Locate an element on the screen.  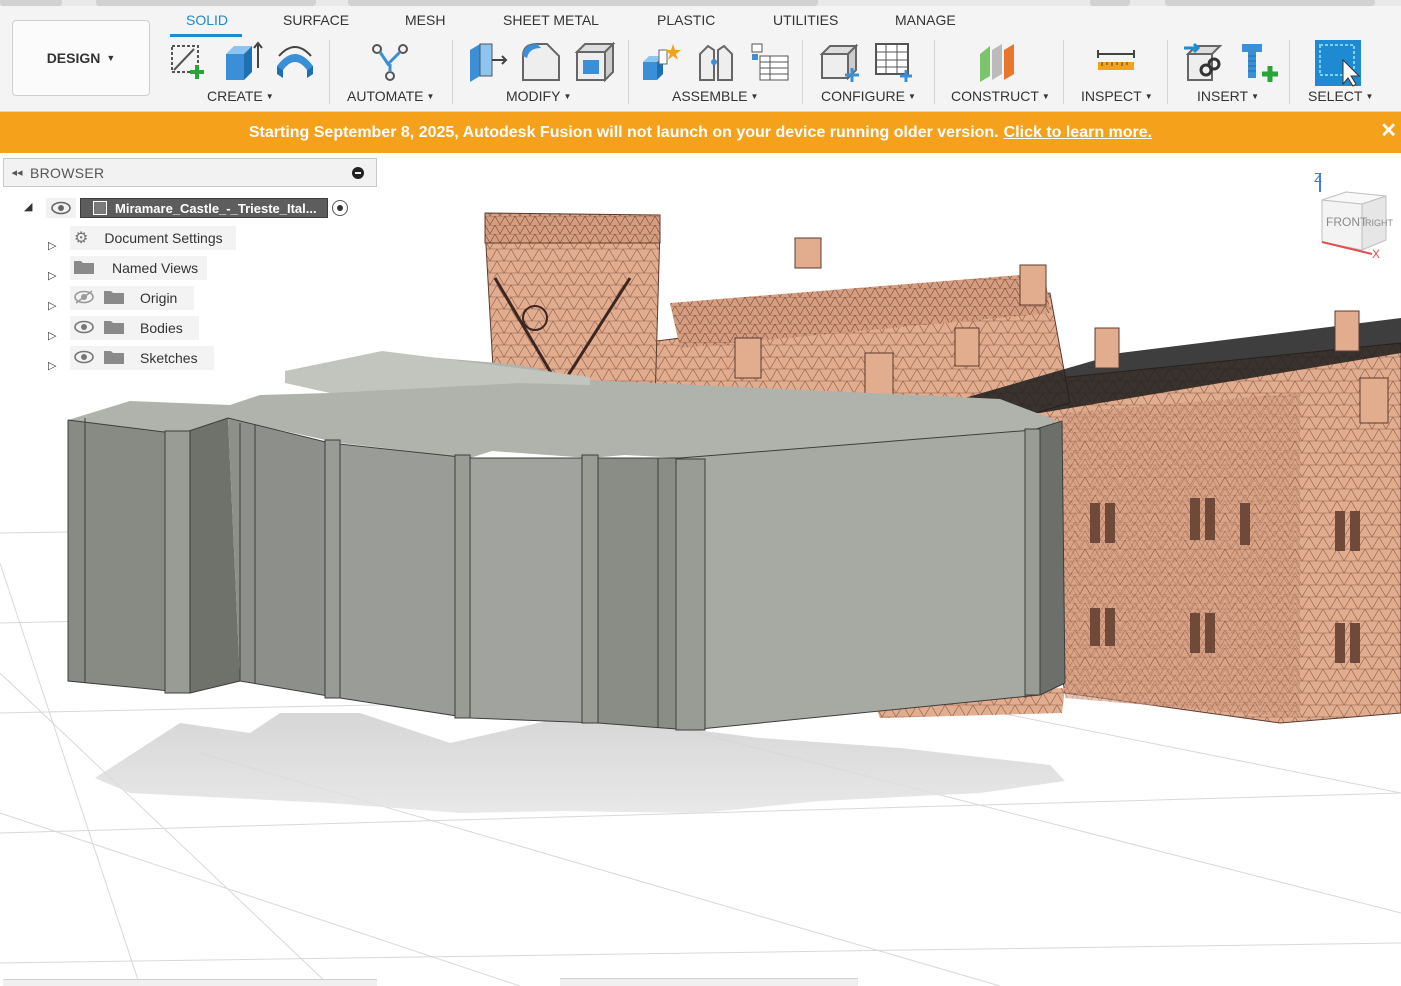
shell-icon is located at coordinates (595, 62).